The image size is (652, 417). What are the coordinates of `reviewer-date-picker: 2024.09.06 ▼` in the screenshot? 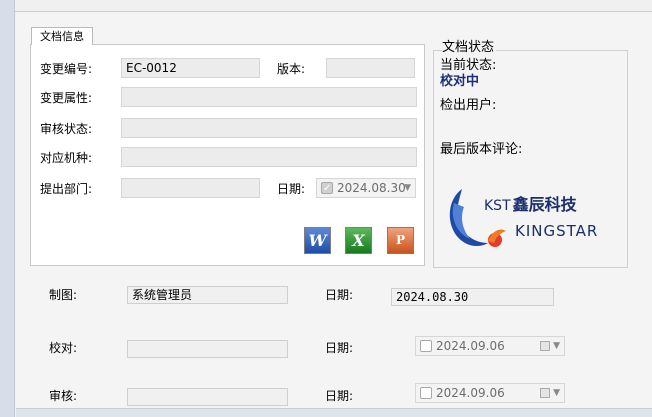 It's located at (490, 393).